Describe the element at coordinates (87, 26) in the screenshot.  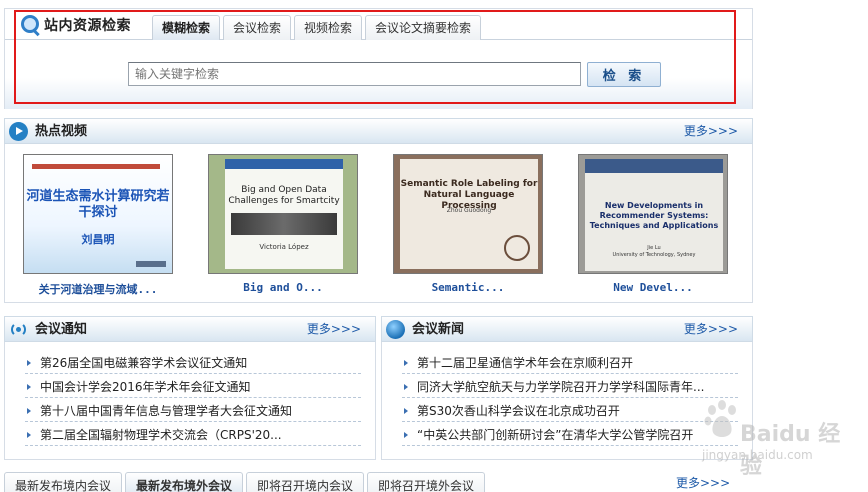
I see `search-title-text: 站内资源检索` at that location.